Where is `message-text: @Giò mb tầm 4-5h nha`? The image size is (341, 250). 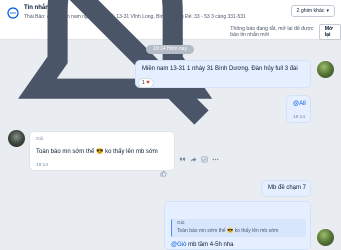 message-text: @Giò mb tầm 4-5h nha is located at coordinates (202, 245).